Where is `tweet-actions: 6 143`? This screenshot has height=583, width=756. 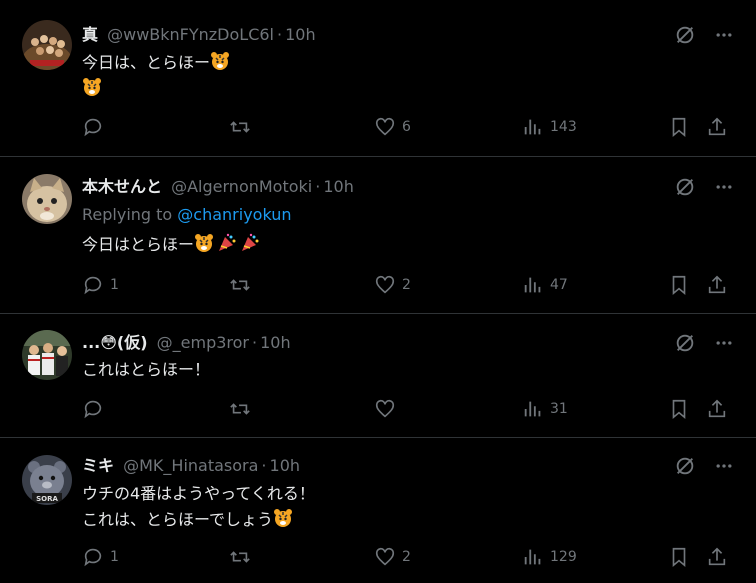
tweet-actions: 6 143 is located at coordinates (408, 128).